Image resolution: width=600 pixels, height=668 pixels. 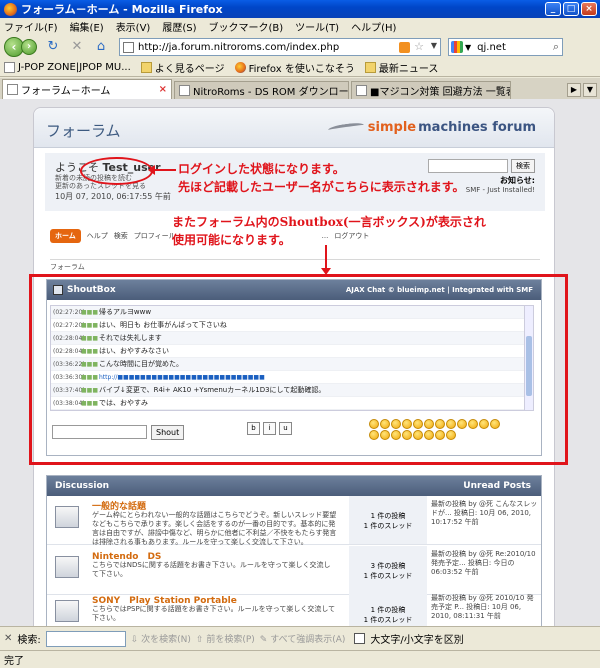 I want to click on site-favicon-icon, so click(x=128, y=47).